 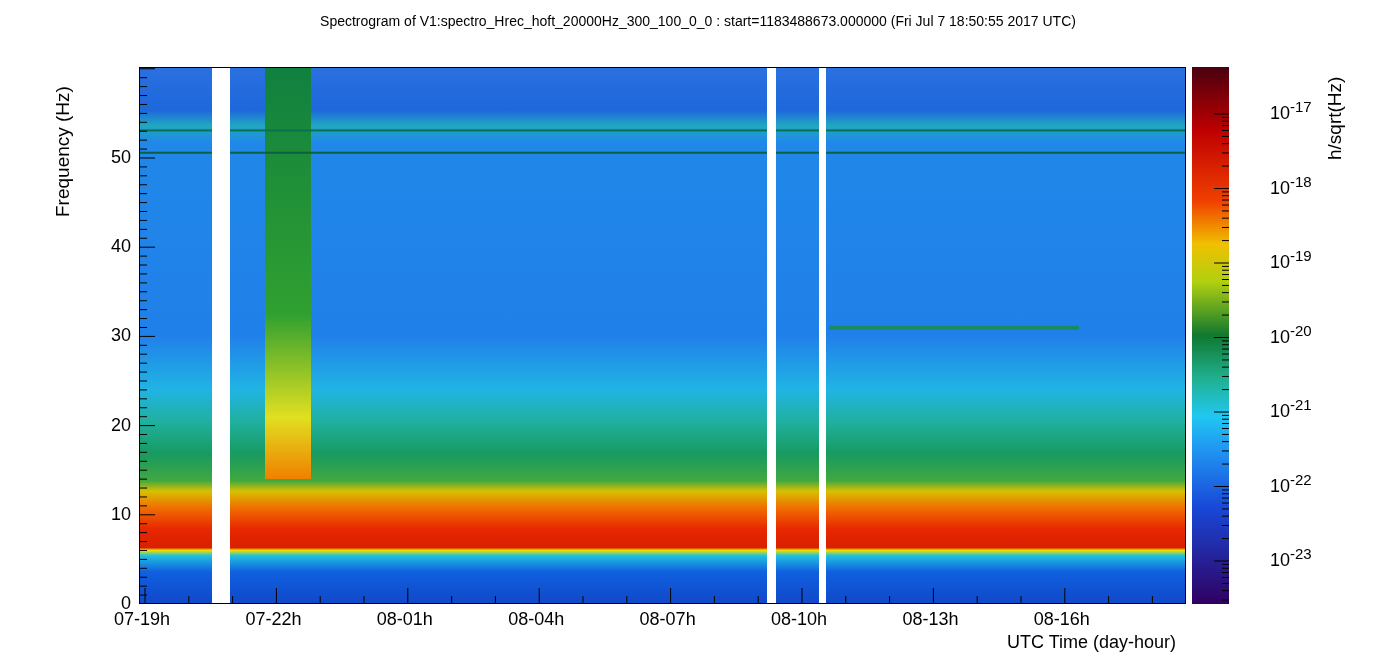 I want to click on colorbar-tick-label: 10$^{-22}$, so click(x=1291, y=483).